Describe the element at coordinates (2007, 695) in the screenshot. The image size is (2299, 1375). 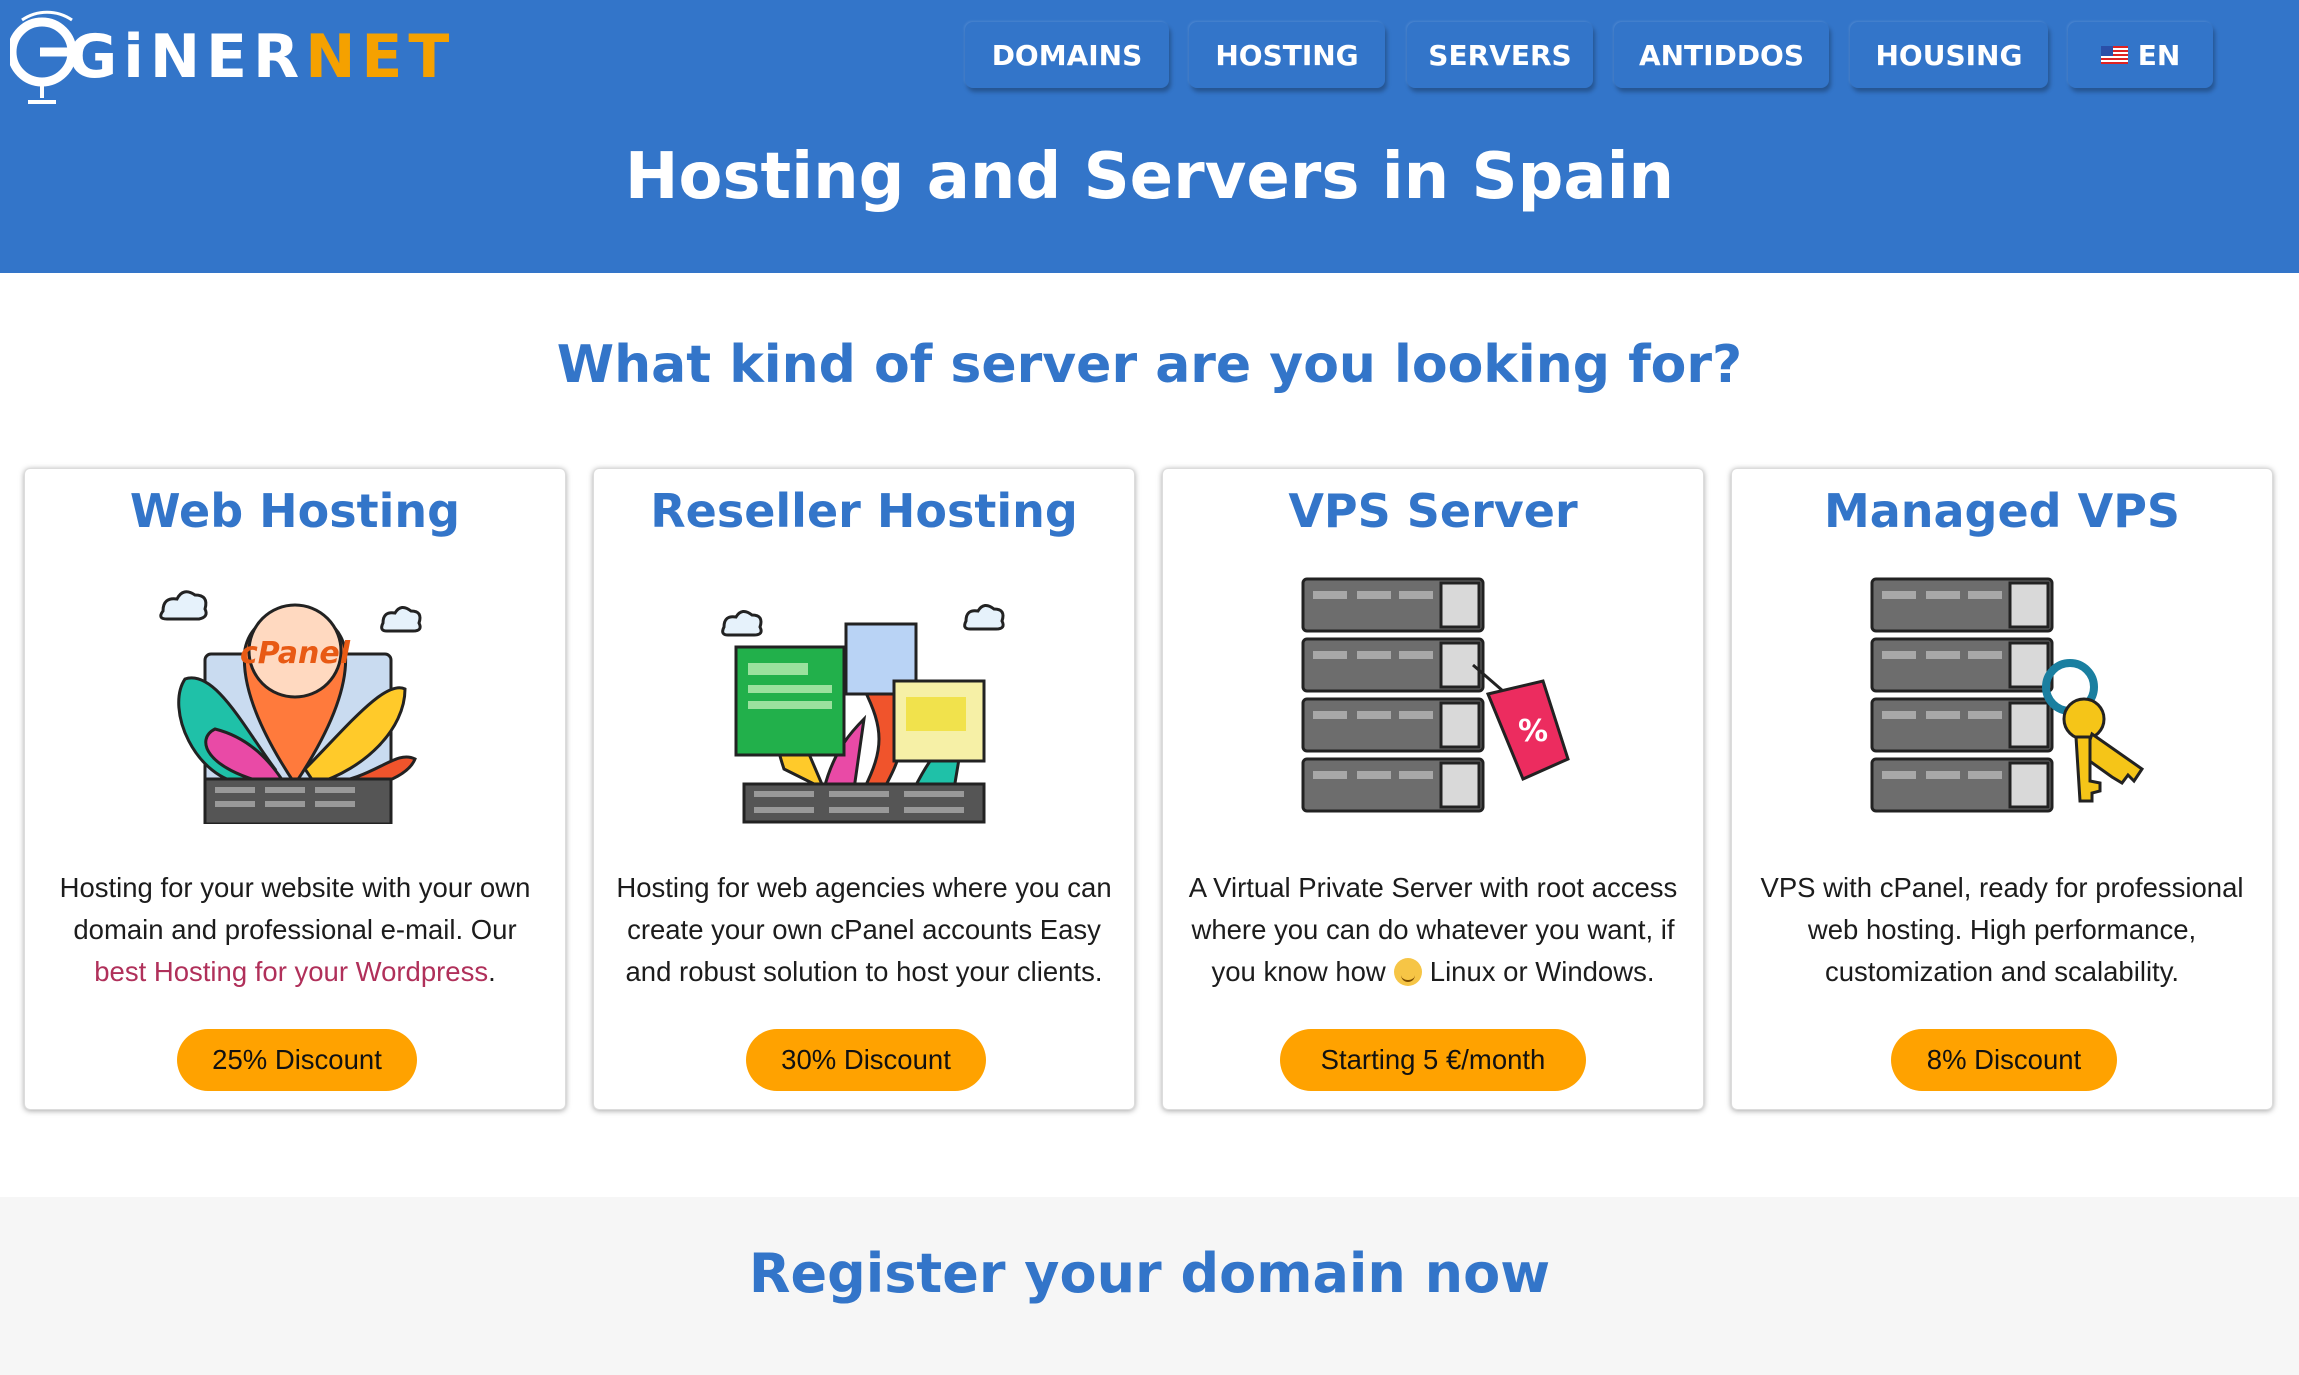
I see `managed-vps-keys-icon` at that location.